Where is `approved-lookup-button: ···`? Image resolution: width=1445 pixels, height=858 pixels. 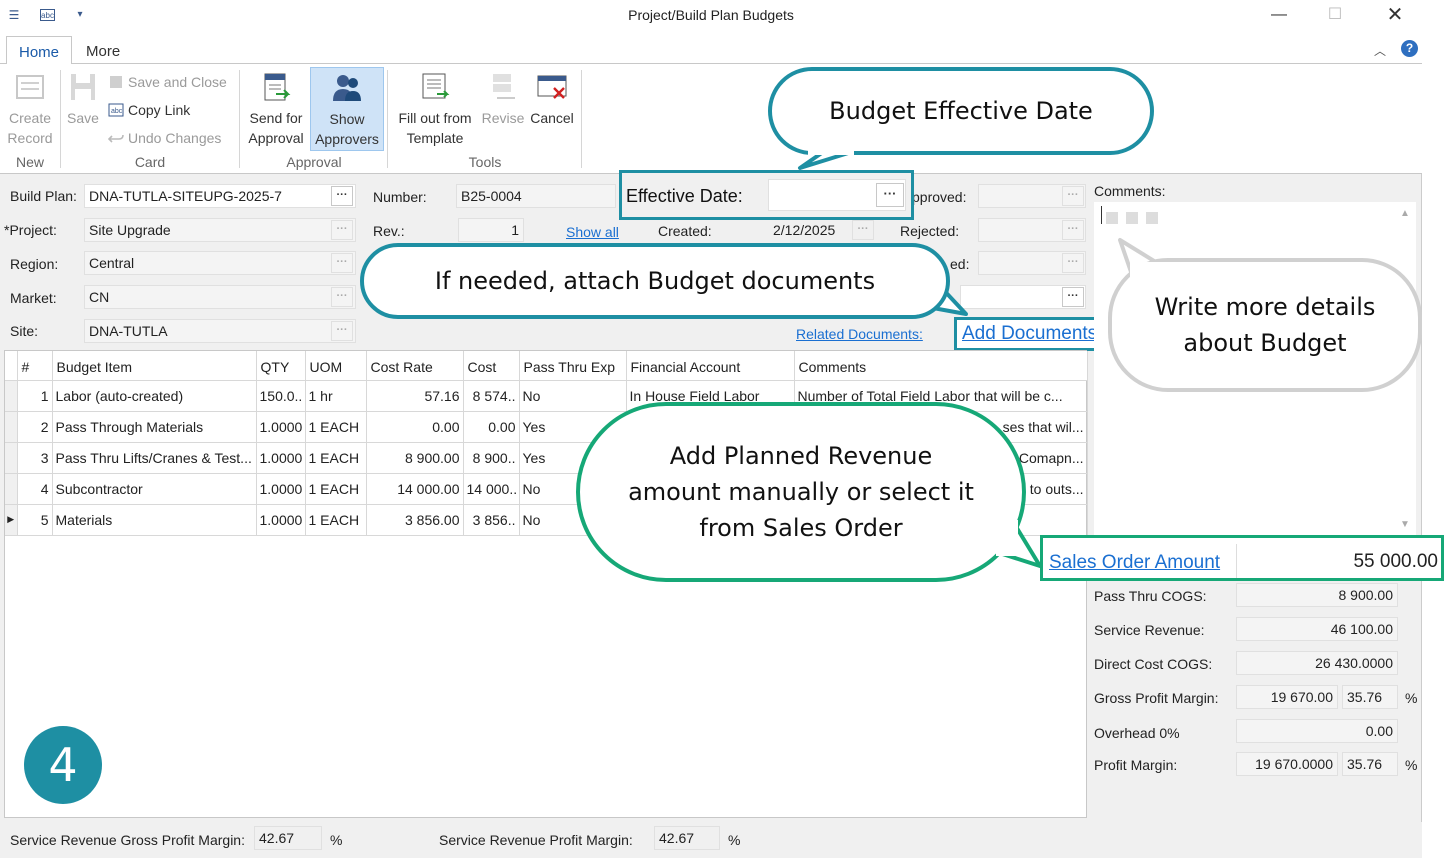 approved-lookup-button: ··· is located at coordinates (1073, 196).